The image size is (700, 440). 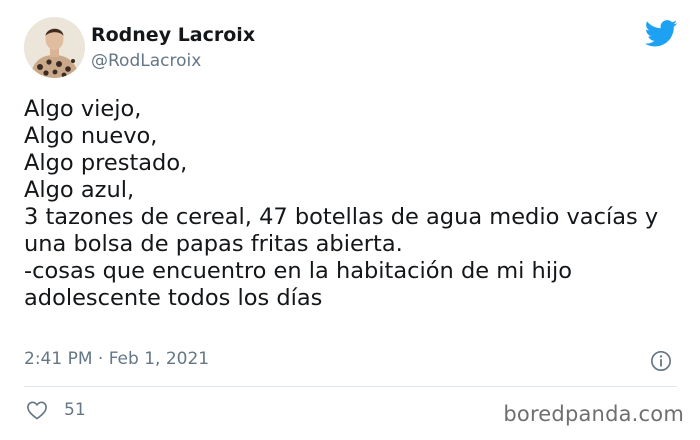 I want to click on twitter-bird-icon, so click(x=661, y=33).